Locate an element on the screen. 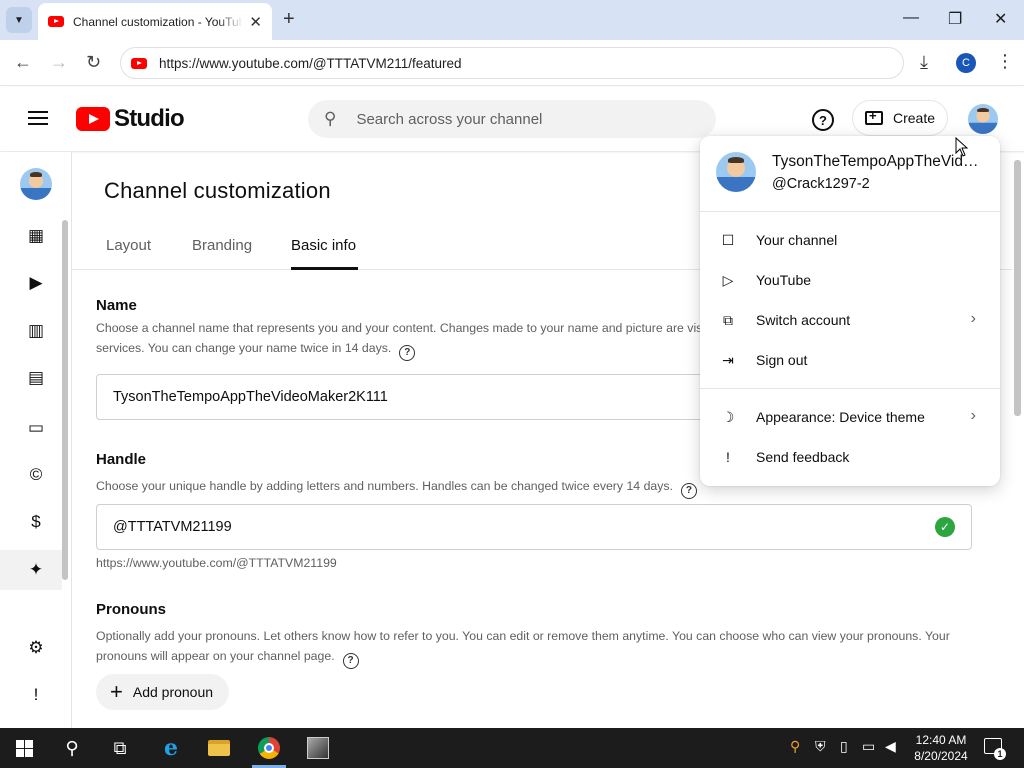 The image size is (1024, 768). browser-menu-icon: ⋮ is located at coordinates (1005, 61).